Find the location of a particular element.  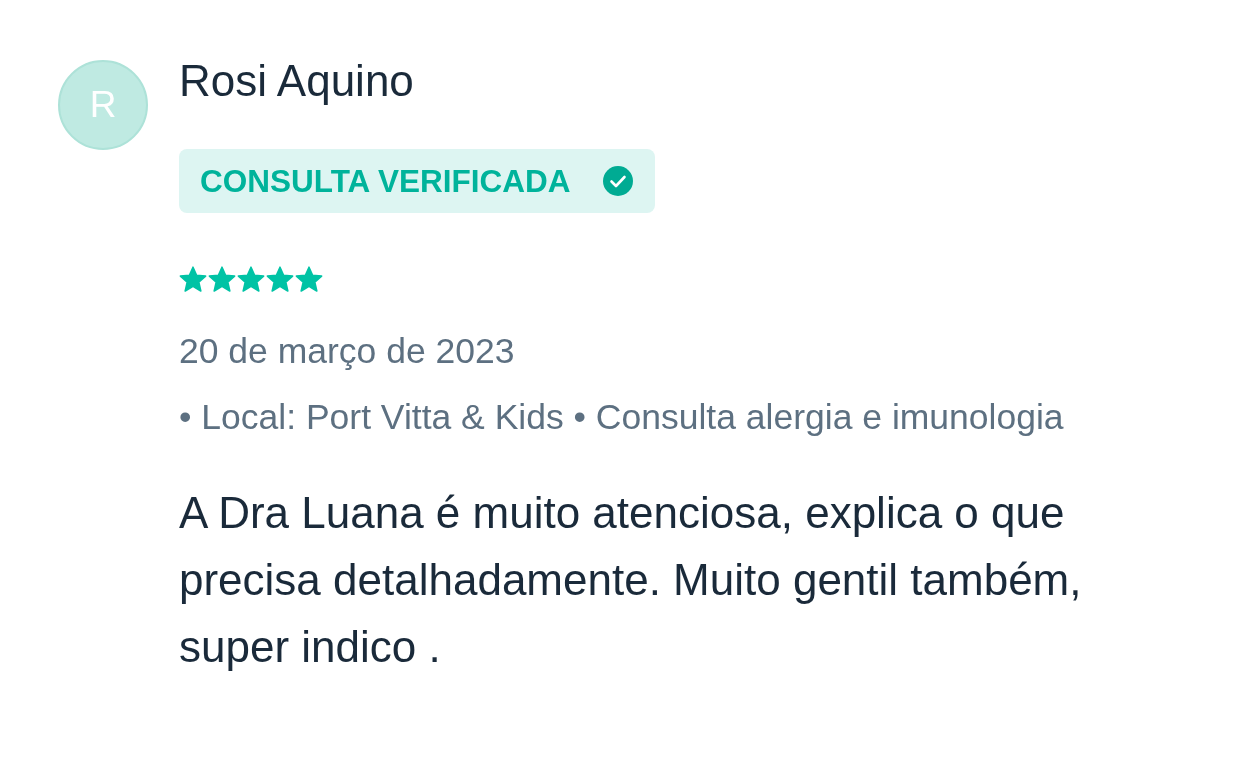

badge-label: CONSULTA VERIFICADA is located at coordinates (385, 181).